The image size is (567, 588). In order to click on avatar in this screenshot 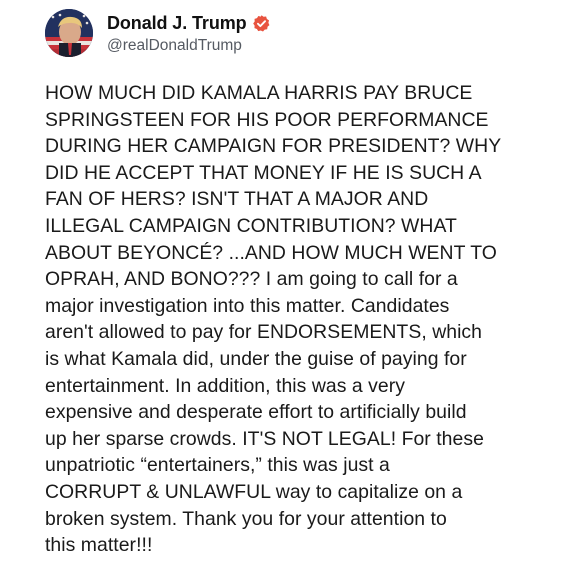, I will do `click(69, 33)`.